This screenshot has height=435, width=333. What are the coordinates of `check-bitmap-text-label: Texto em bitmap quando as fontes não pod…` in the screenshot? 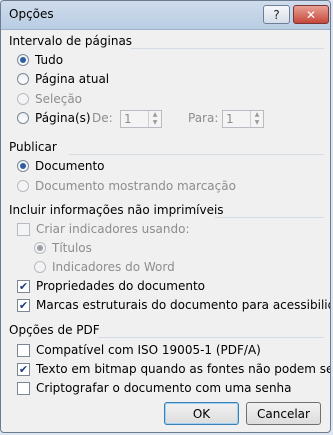 It's located at (183, 369).